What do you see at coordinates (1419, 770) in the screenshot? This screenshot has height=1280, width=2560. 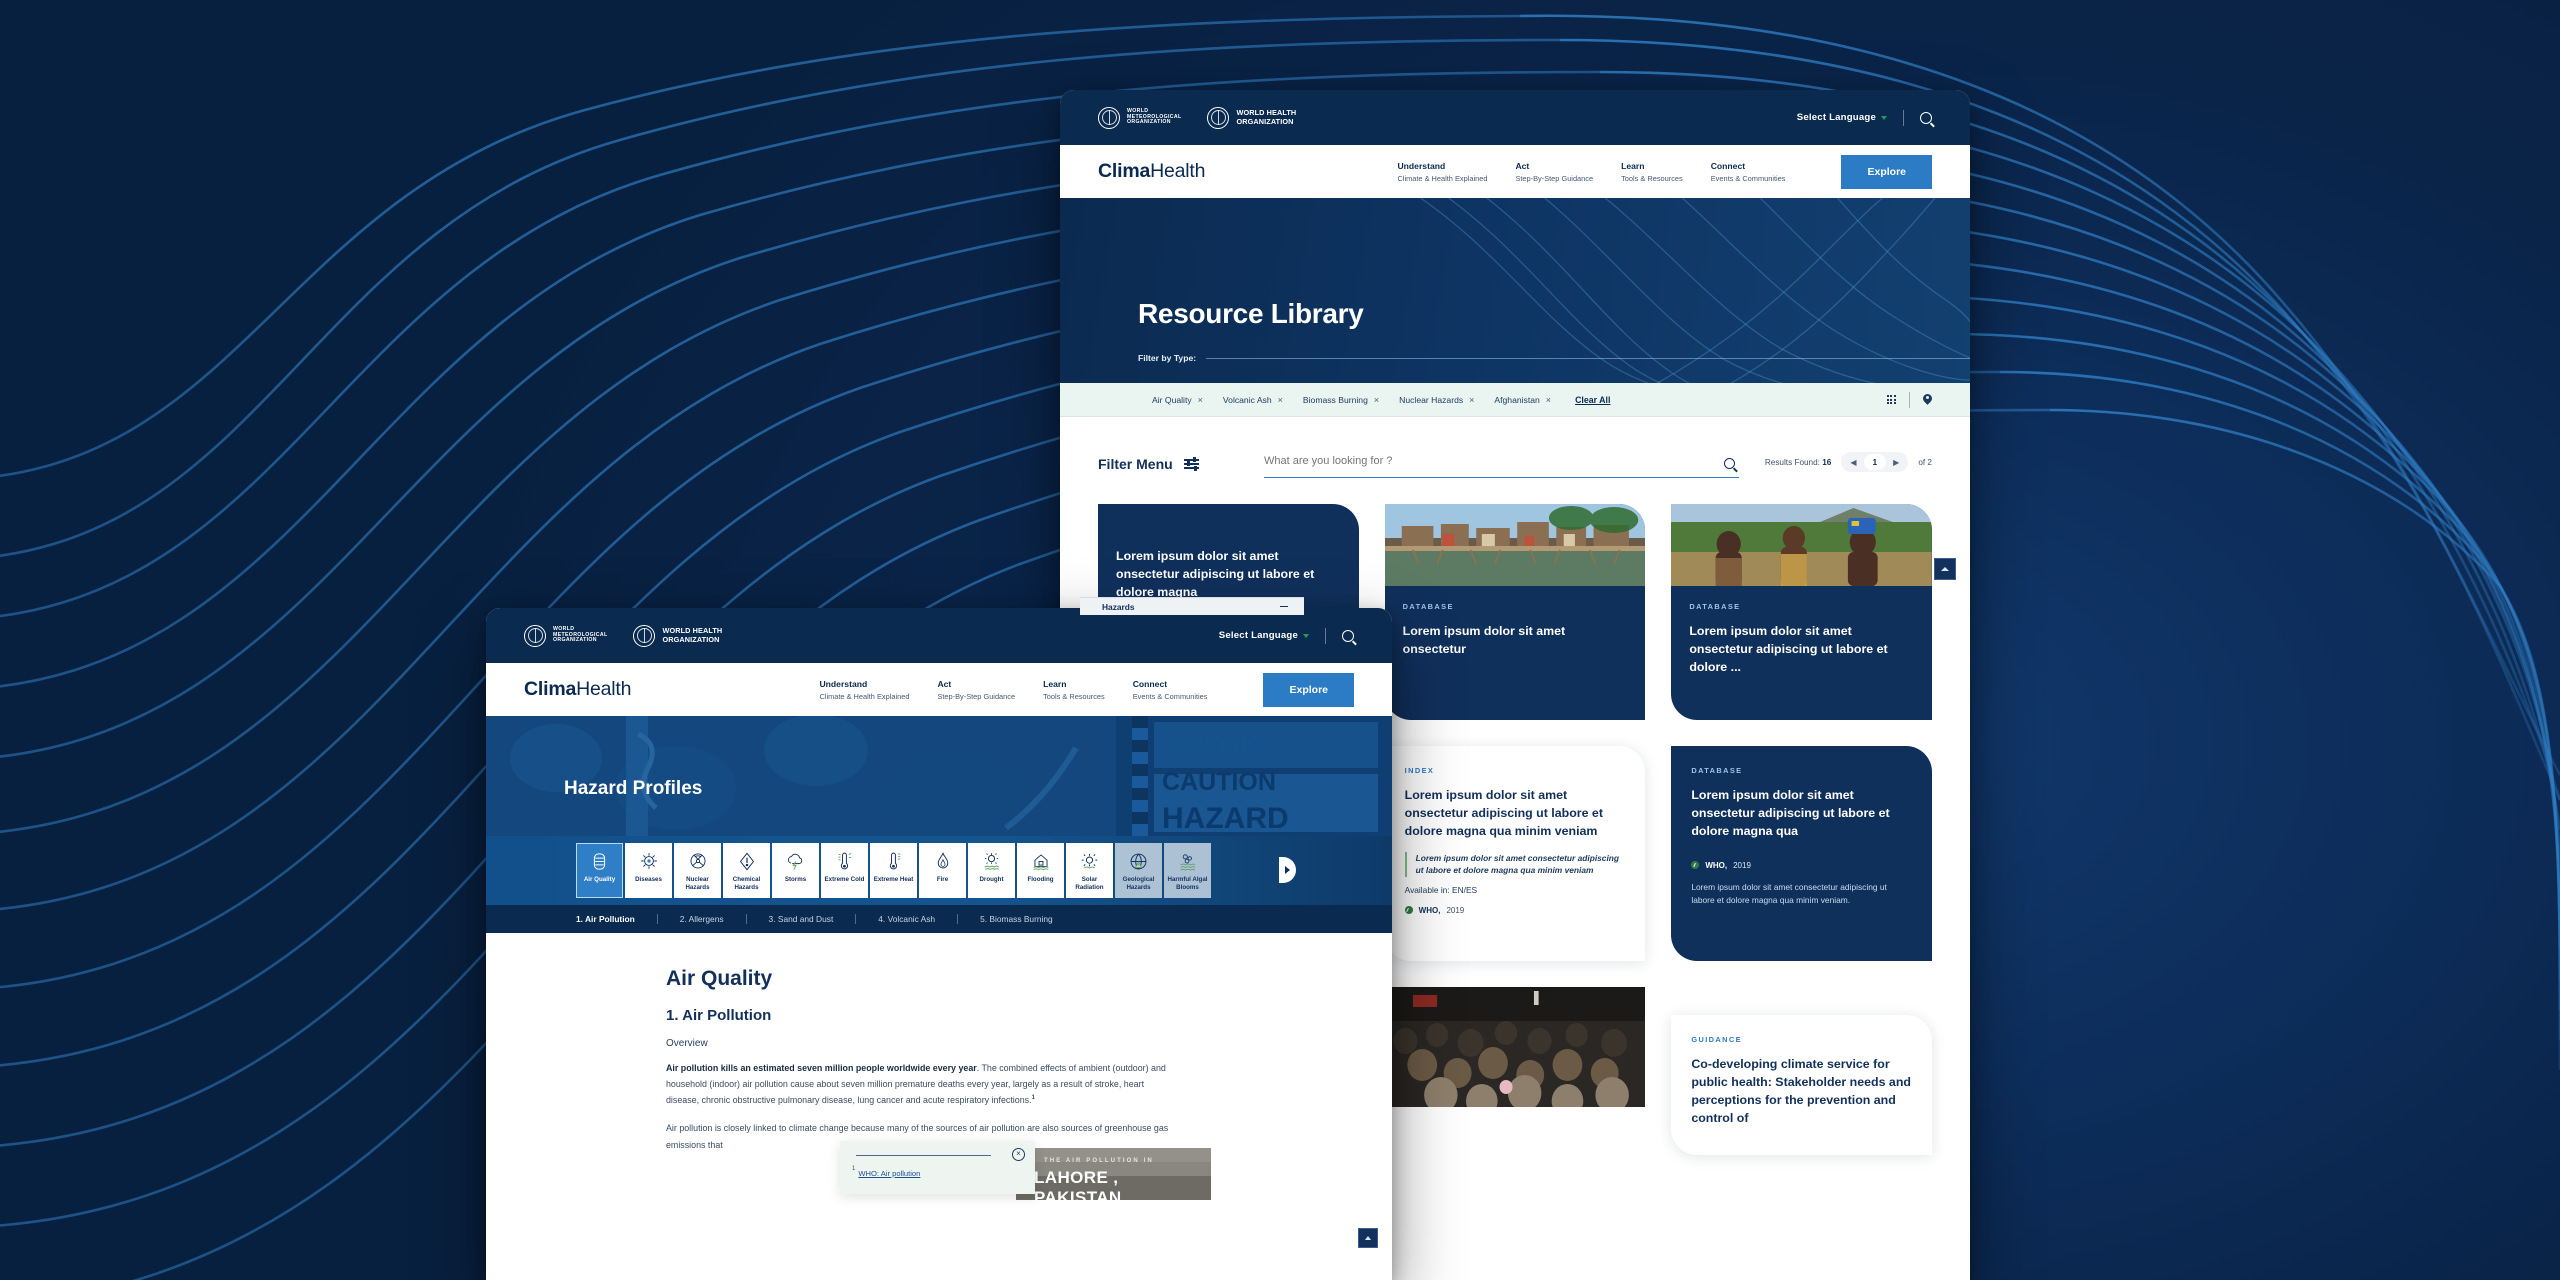 I see `card-kicker: INDEX` at bounding box center [1419, 770].